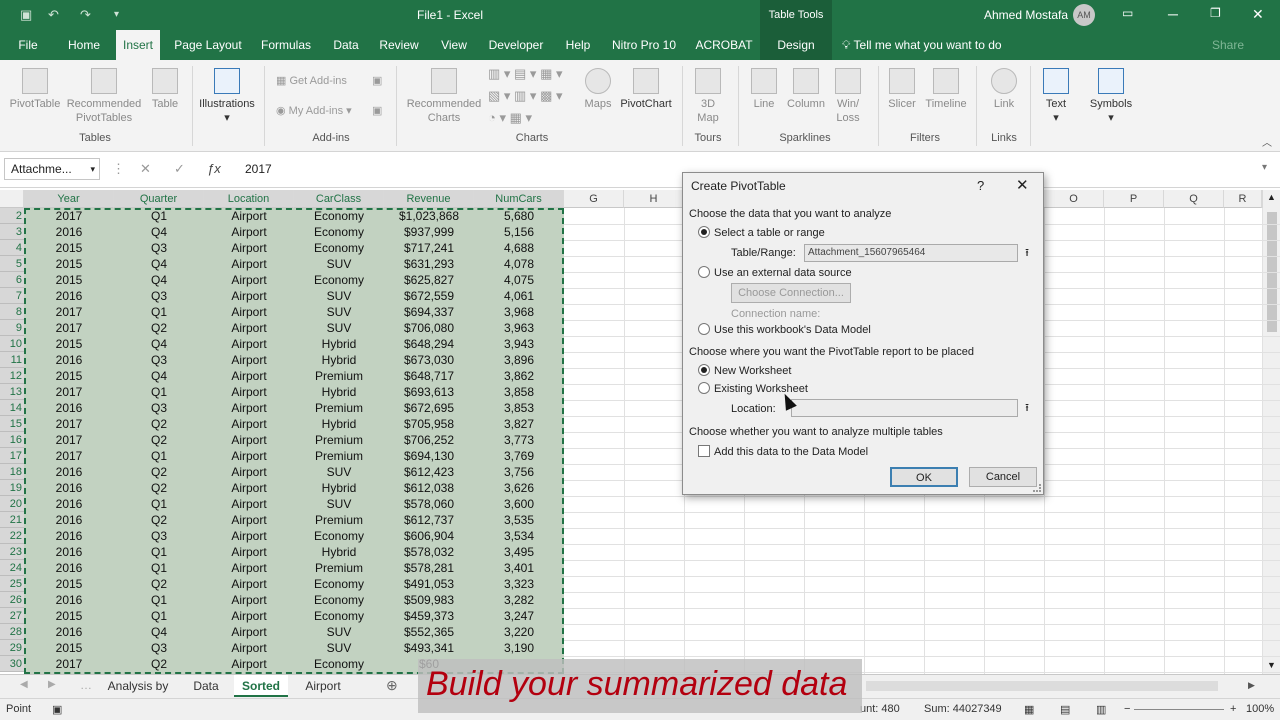  Describe the element at coordinates (311, 80) in the screenshot. I see `get-addins-button: ▦ Get Add-ins` at that location.